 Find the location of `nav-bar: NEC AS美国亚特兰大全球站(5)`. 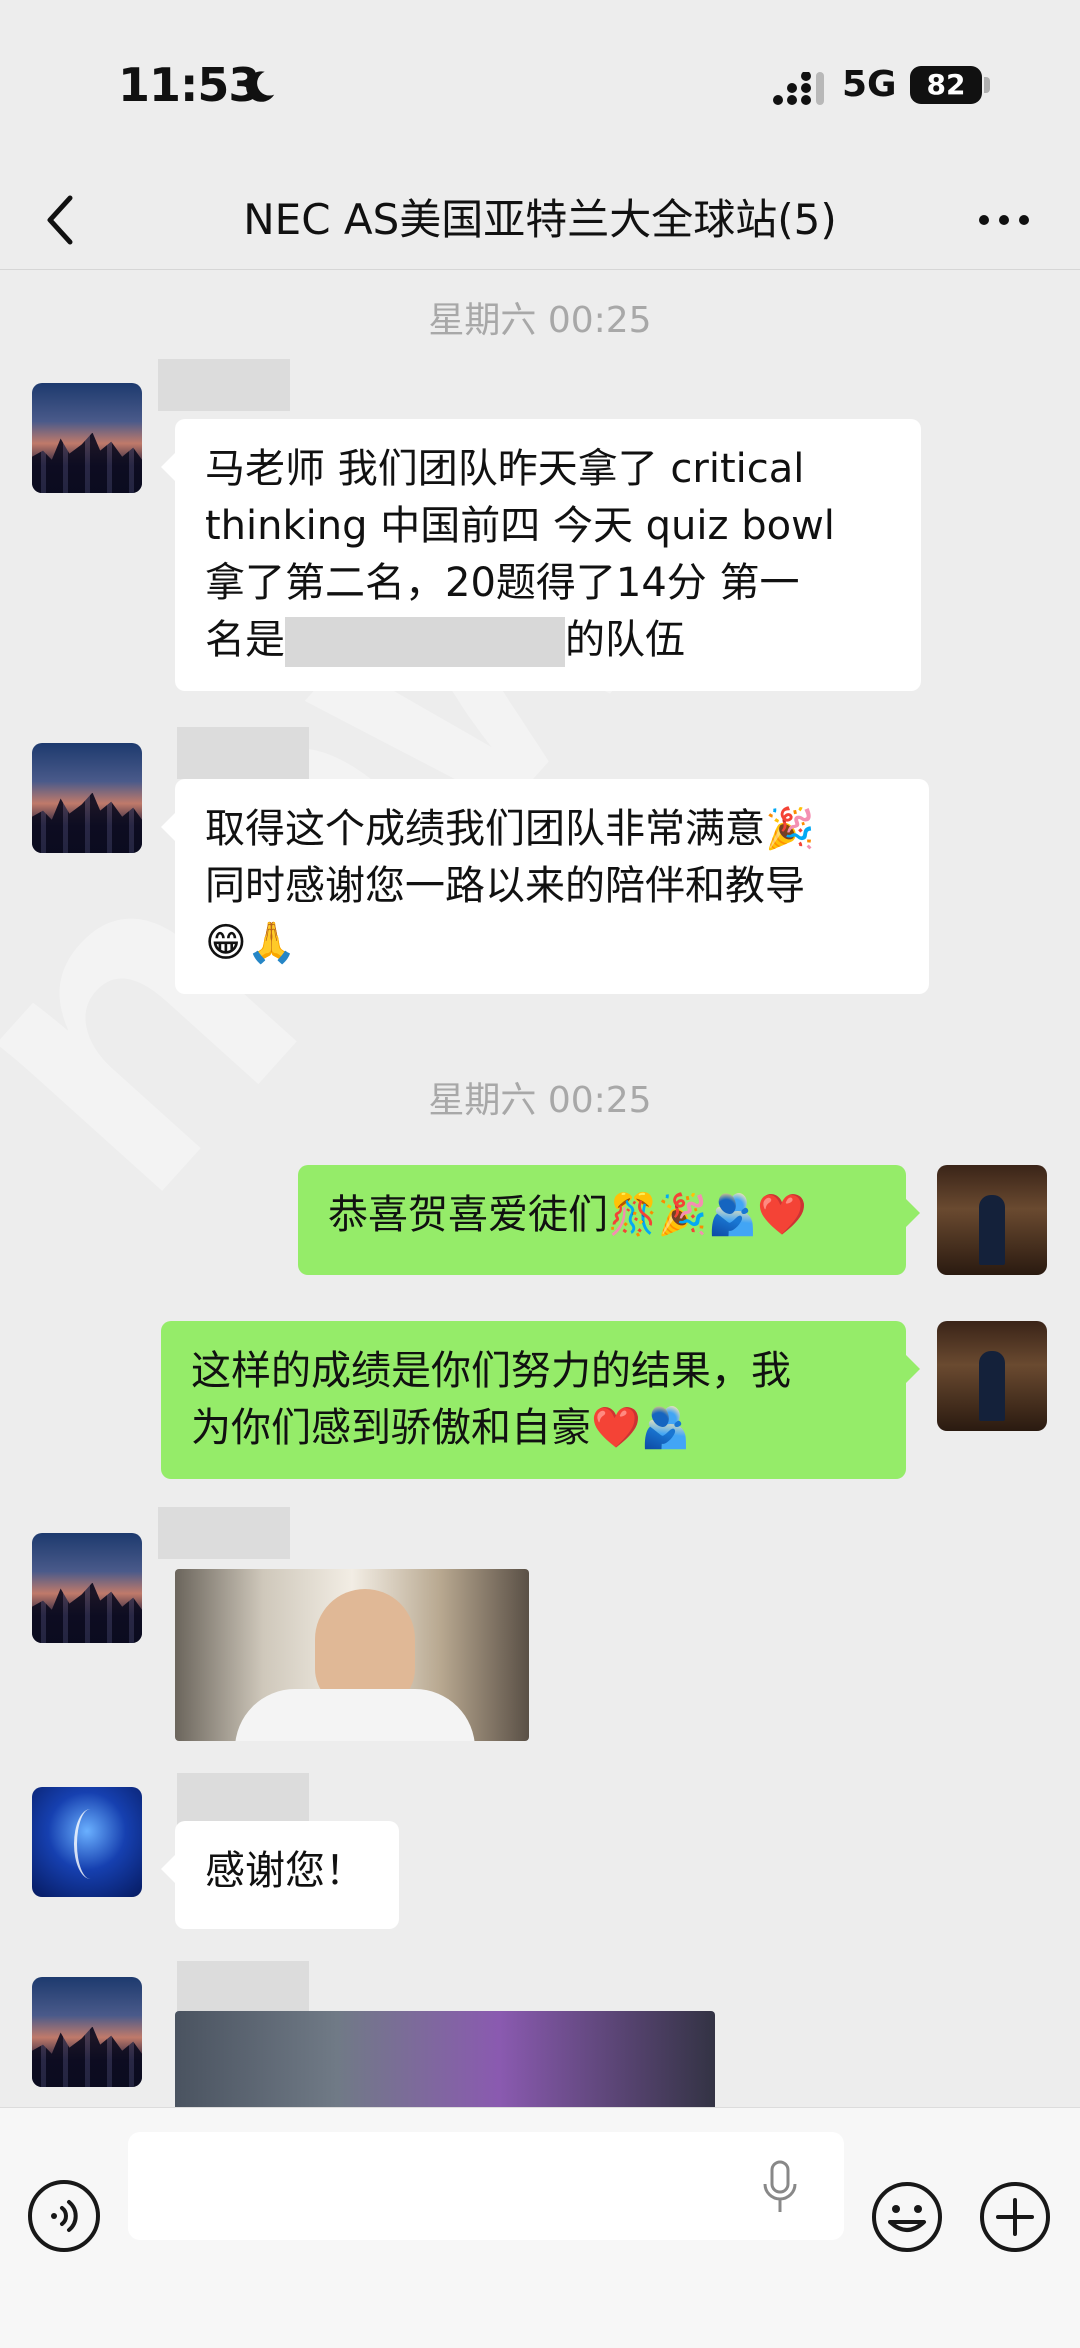

nav-bar: NEC AS美国亚特兰大全球站(5) is located at coordinates (540, 220).